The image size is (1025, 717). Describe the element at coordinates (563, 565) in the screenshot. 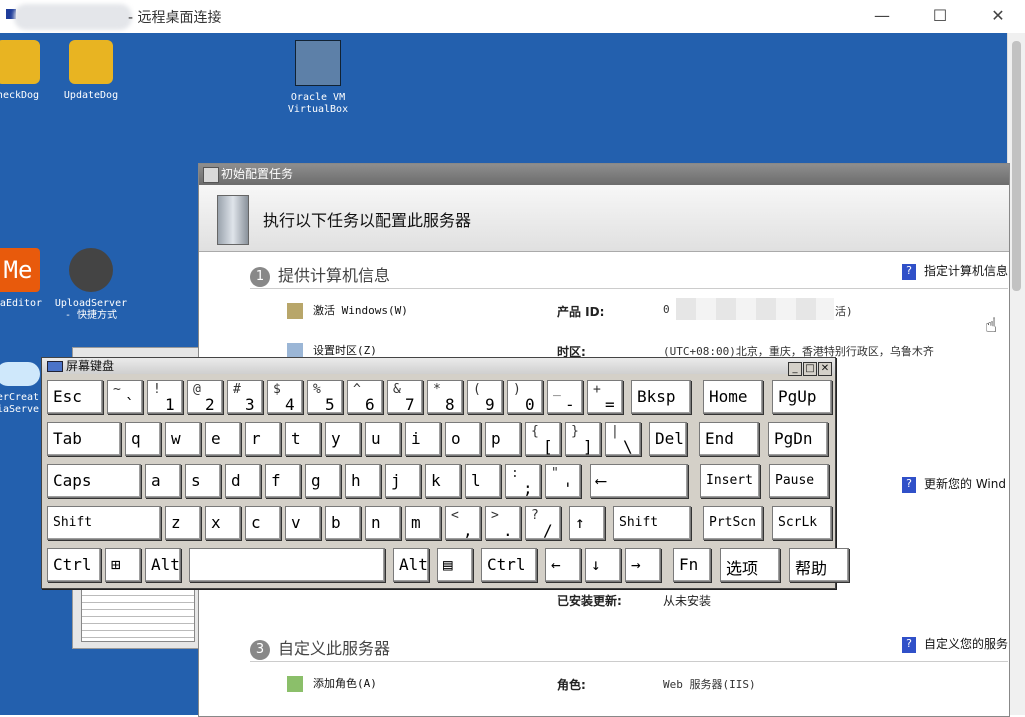

I see `key-left-arrow: ←` at that location.